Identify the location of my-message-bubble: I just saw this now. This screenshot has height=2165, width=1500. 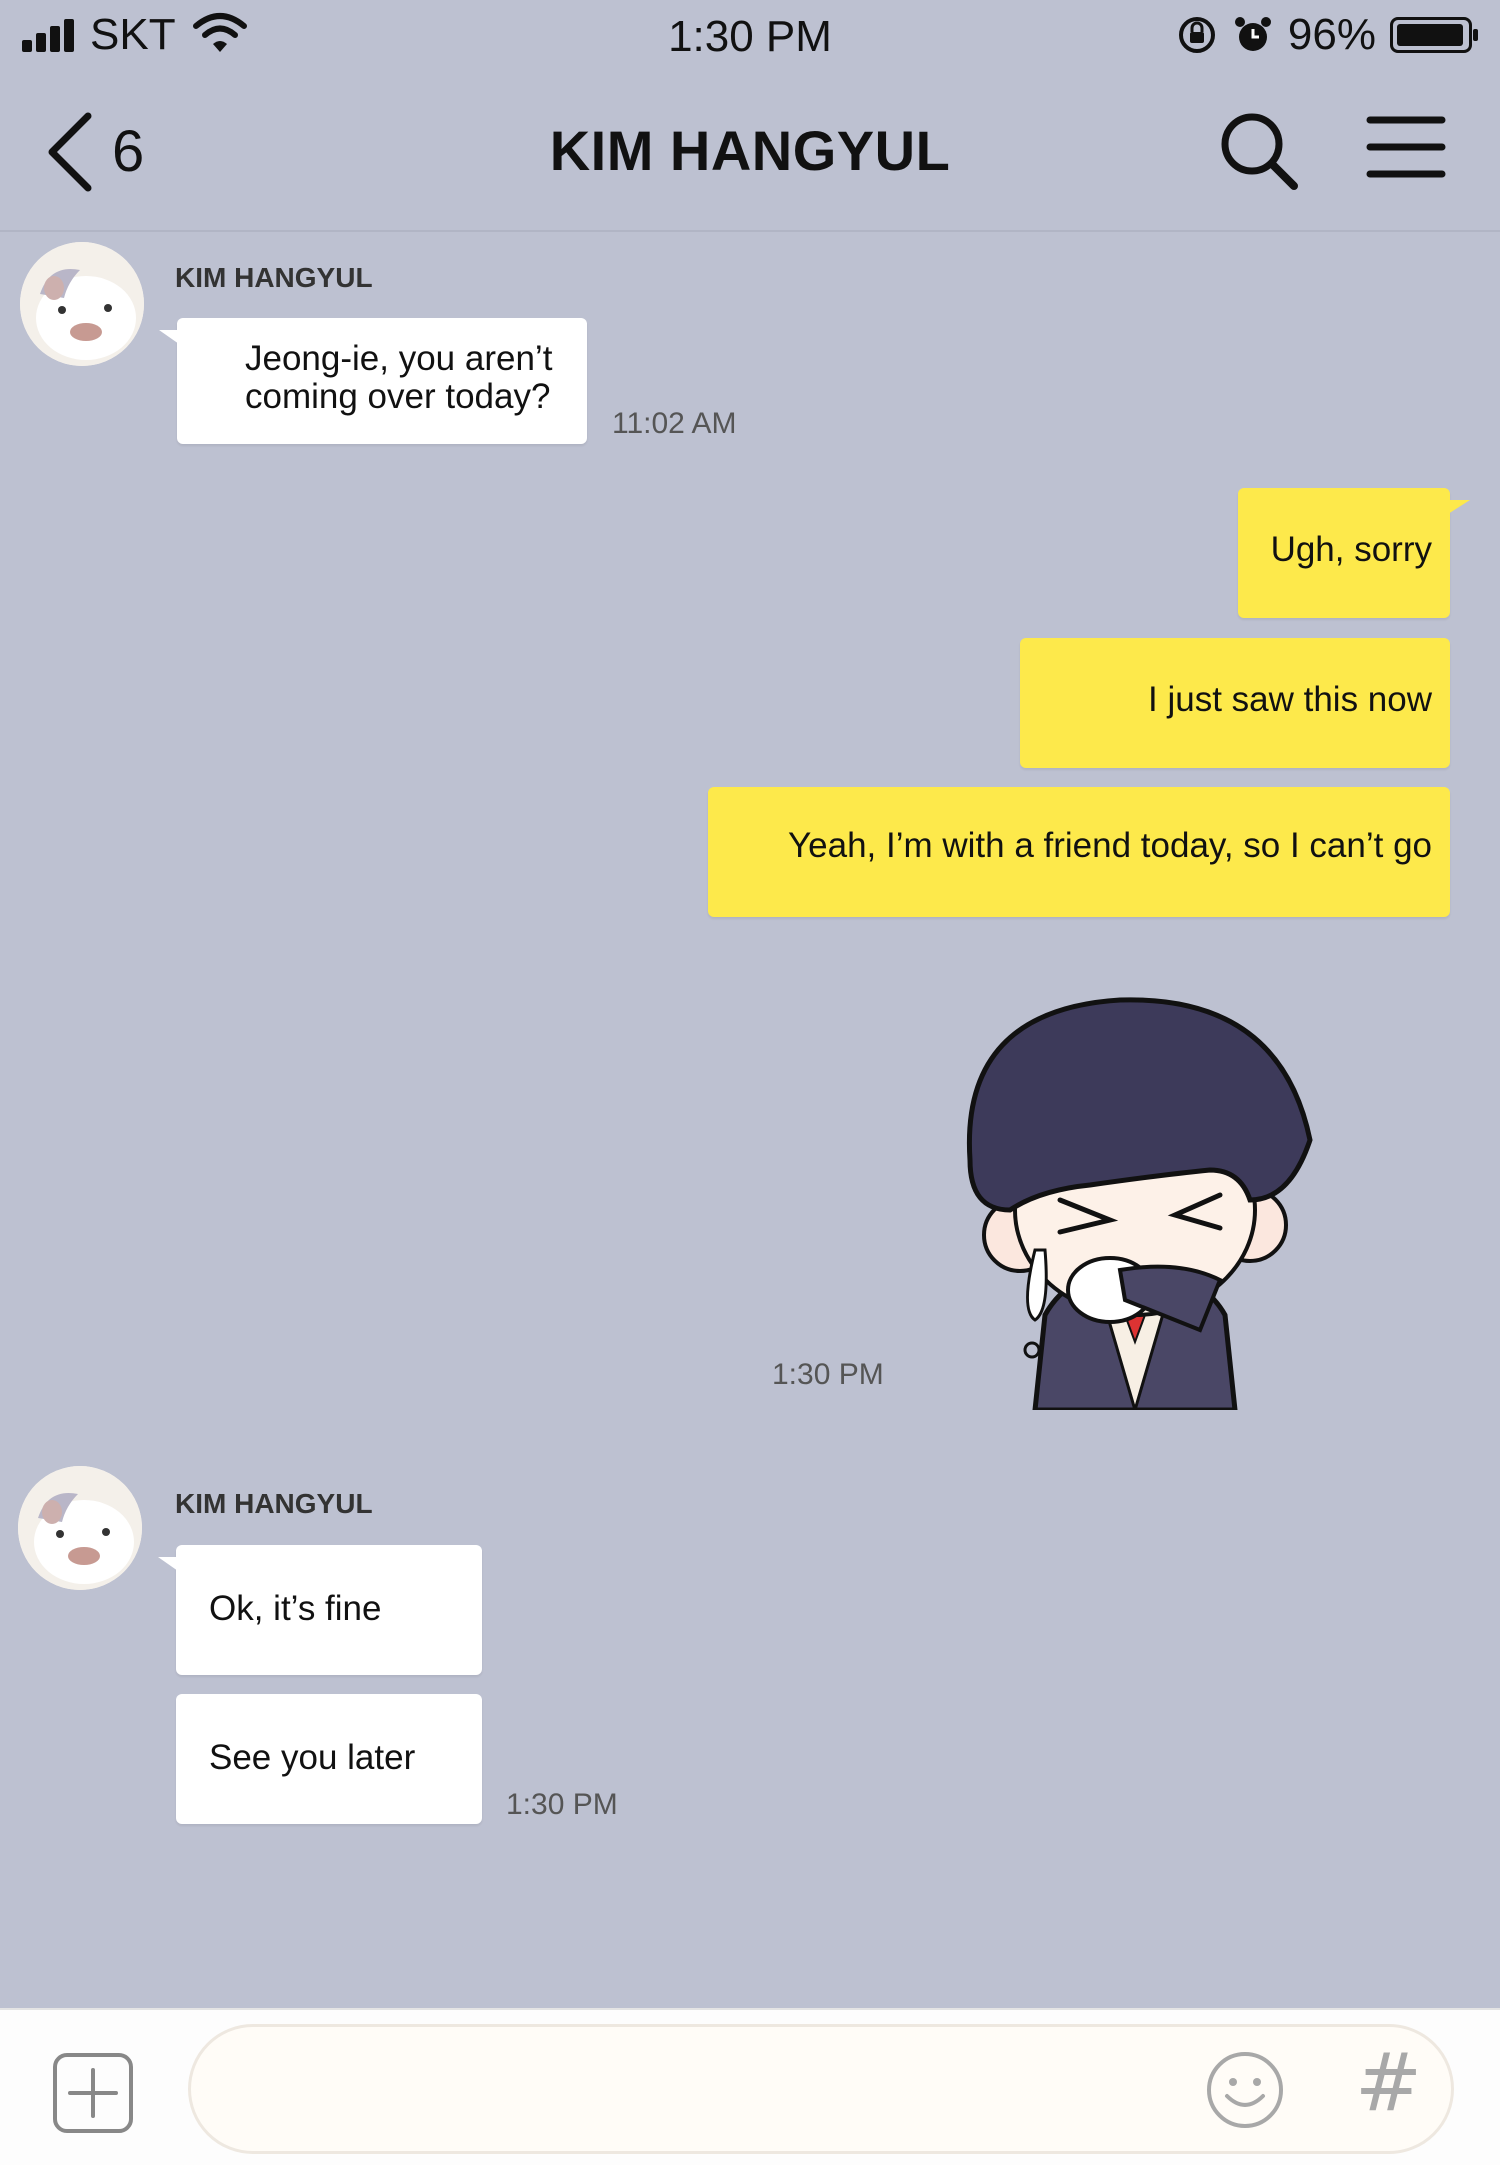
(1235, 703).